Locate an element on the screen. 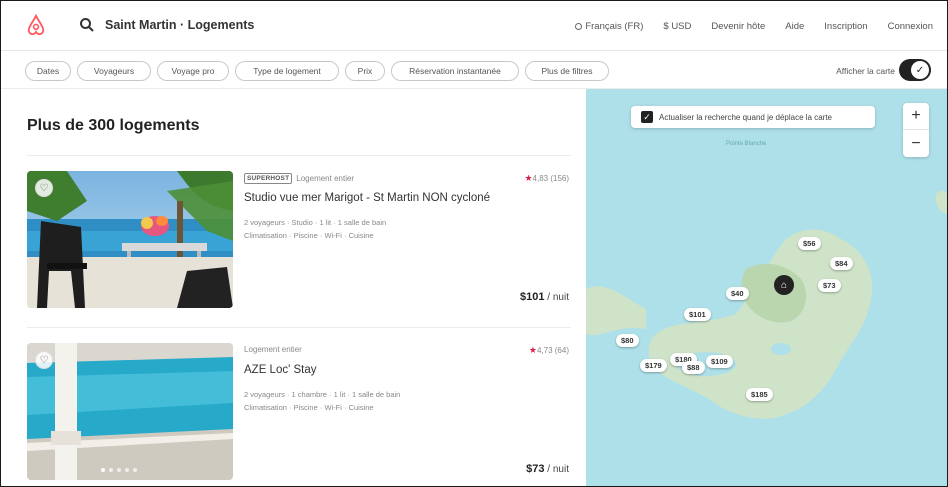 The width and height of the screenshot is (948, 487). listing-price: $73 / nuit is located at coordinates (547, 469).